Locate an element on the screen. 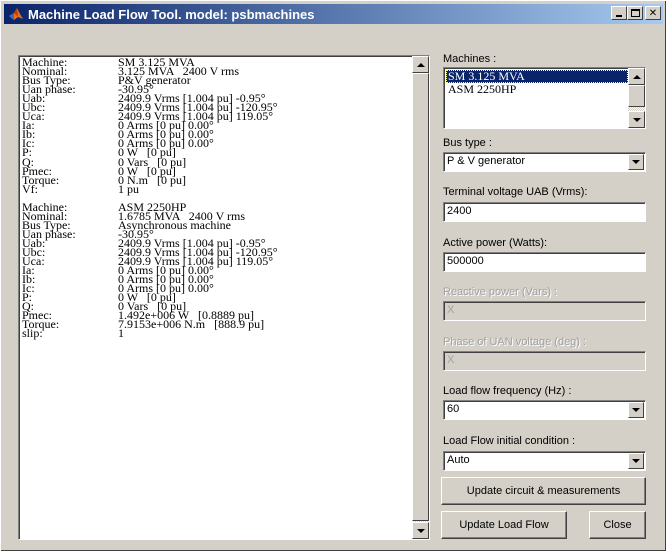 This screenshot has height=552, width=667. machines-scroll-up is located at coordinates (636, 76).